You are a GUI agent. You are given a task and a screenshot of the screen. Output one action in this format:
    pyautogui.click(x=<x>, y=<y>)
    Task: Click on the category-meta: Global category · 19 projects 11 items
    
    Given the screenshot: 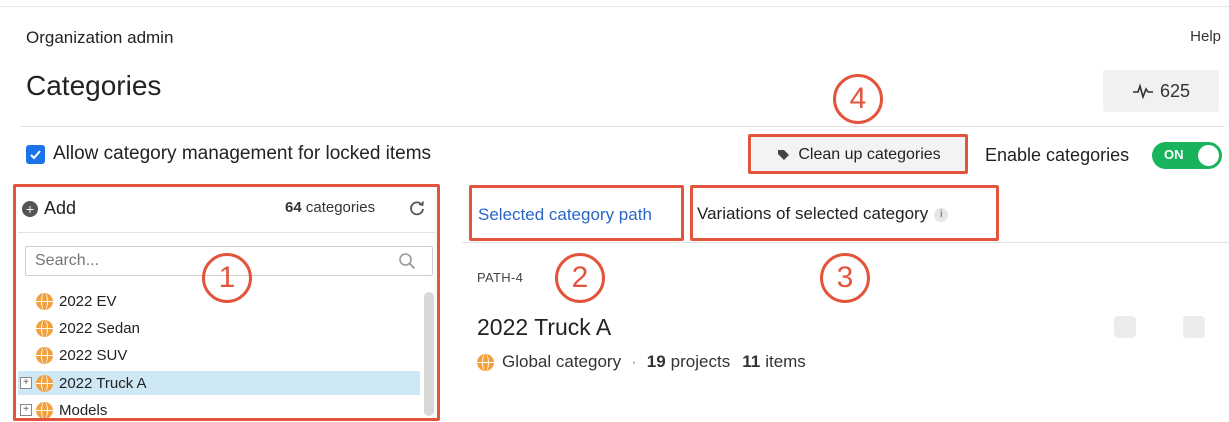 What is the action you would take?
    pyautogui.click(x=641, y=362)
    